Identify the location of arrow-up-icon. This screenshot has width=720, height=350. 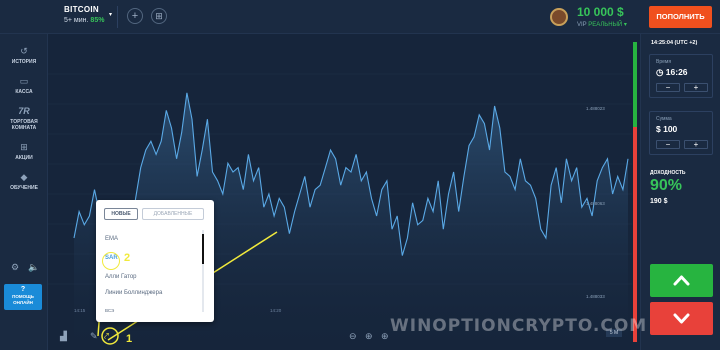
(681, 280).